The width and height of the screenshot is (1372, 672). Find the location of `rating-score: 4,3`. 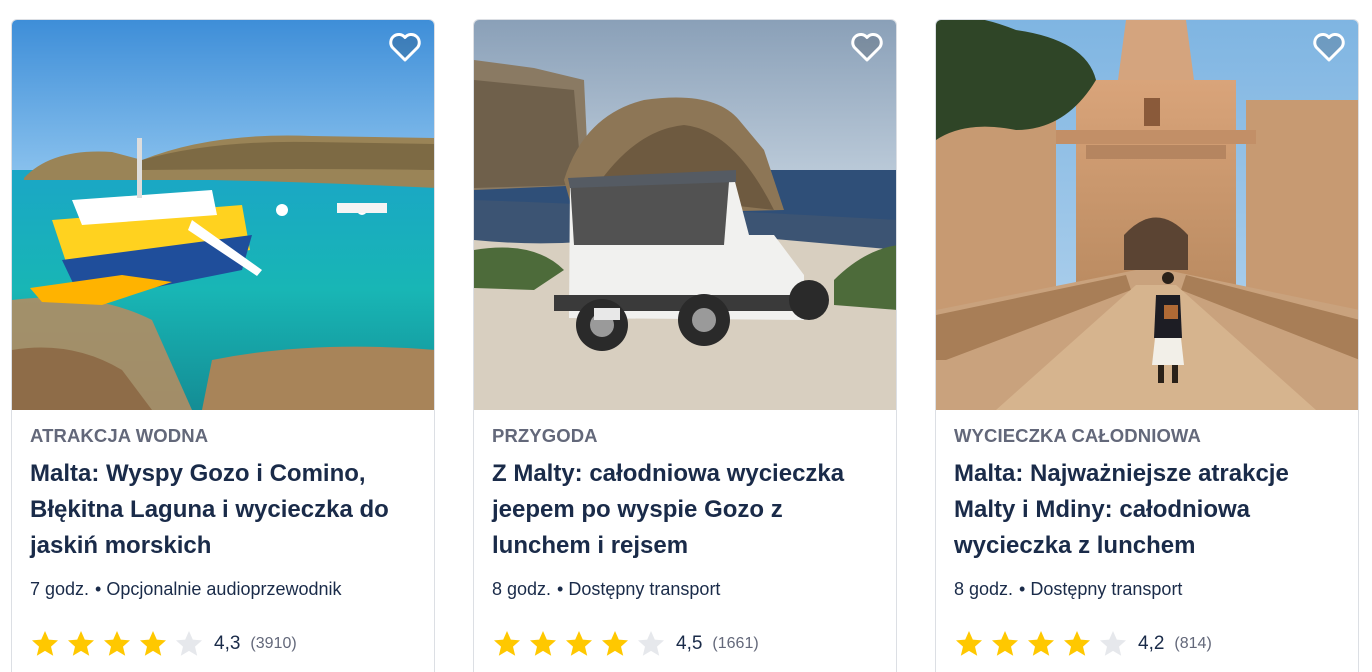

rating-score: 4,3 is located at coordinates (227, 643).